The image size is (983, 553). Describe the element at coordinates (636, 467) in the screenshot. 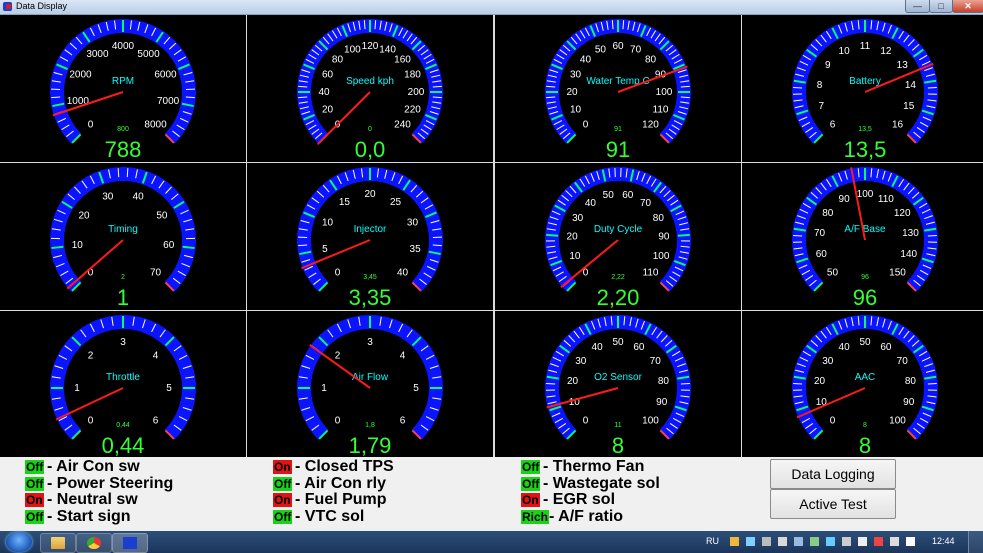

I see `status-item: Off - Thermo Fan` at that location.